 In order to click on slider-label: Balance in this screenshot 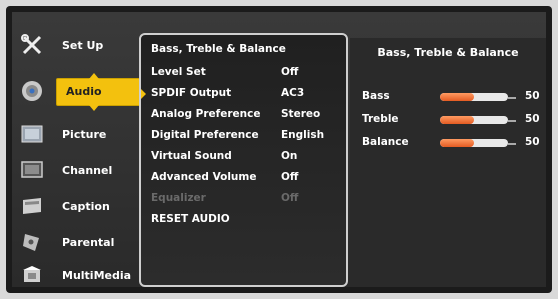, I will do `click(385, 142)`.